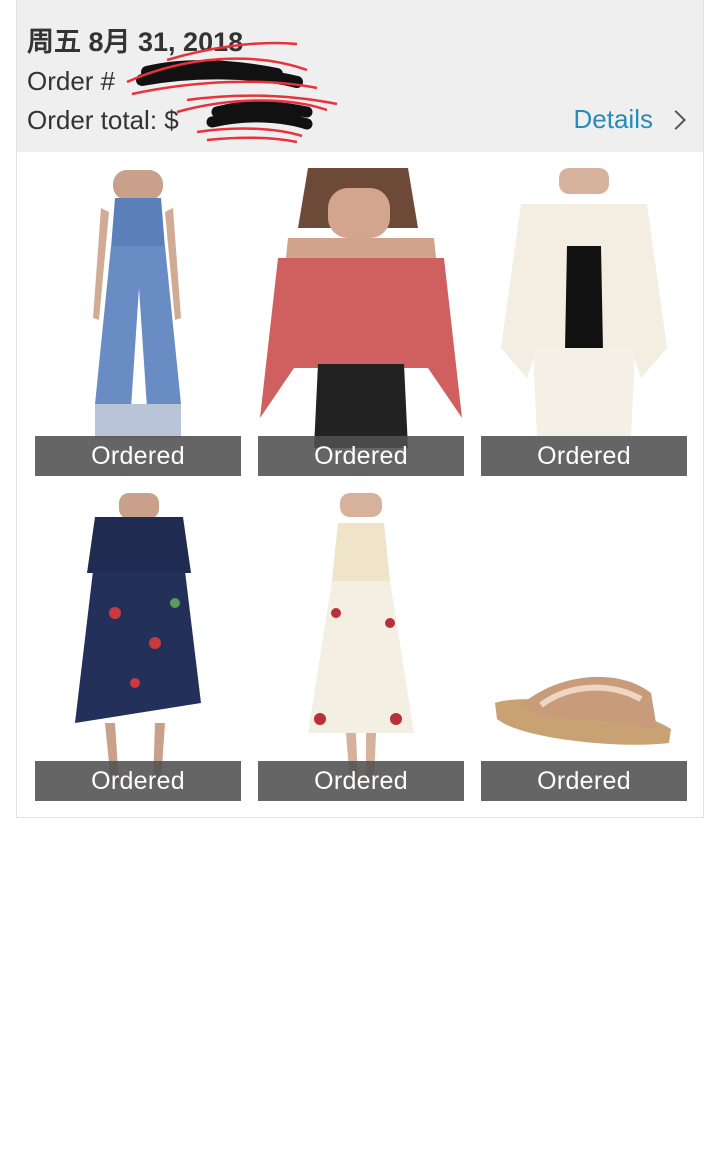 Image resolution: width=720 pixels, height=1153 pixels. What do you see at coordinates (232, 92) in the screenshot?
I see `redaction-scribble` at bounding box center [232, 92].